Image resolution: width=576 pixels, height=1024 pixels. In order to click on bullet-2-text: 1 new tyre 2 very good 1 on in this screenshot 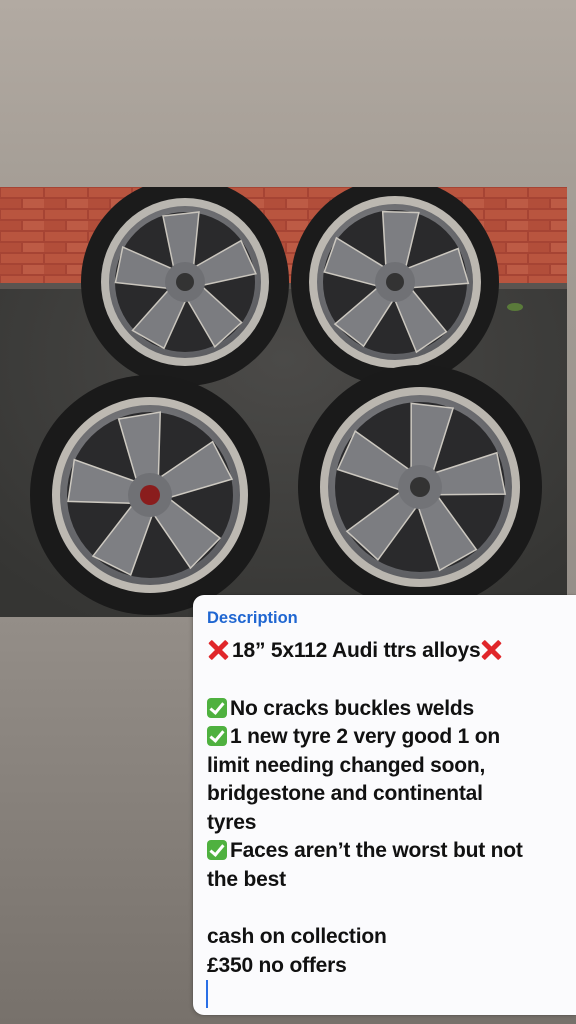, I will do `click(365, 736)`.